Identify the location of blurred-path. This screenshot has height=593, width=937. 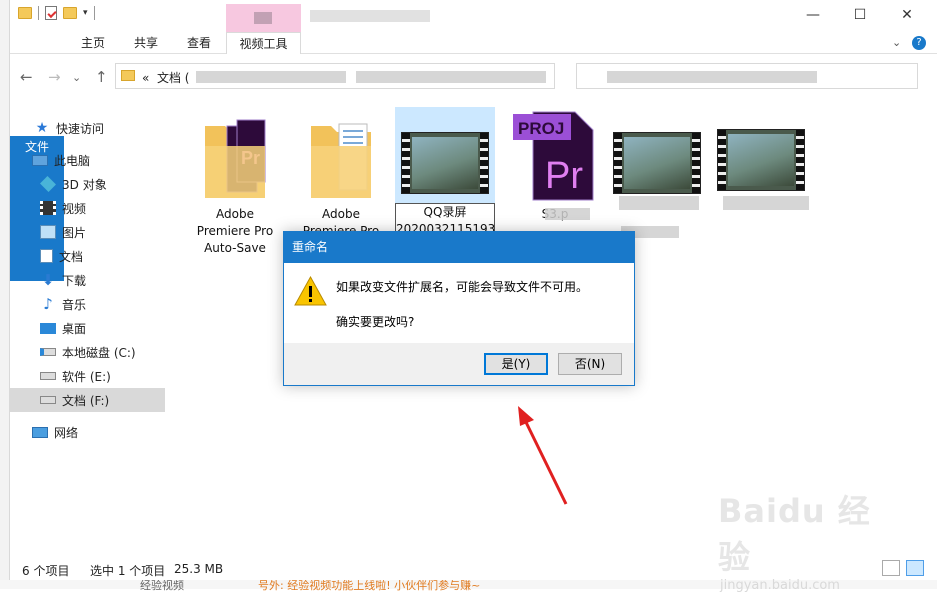
(451, 77).